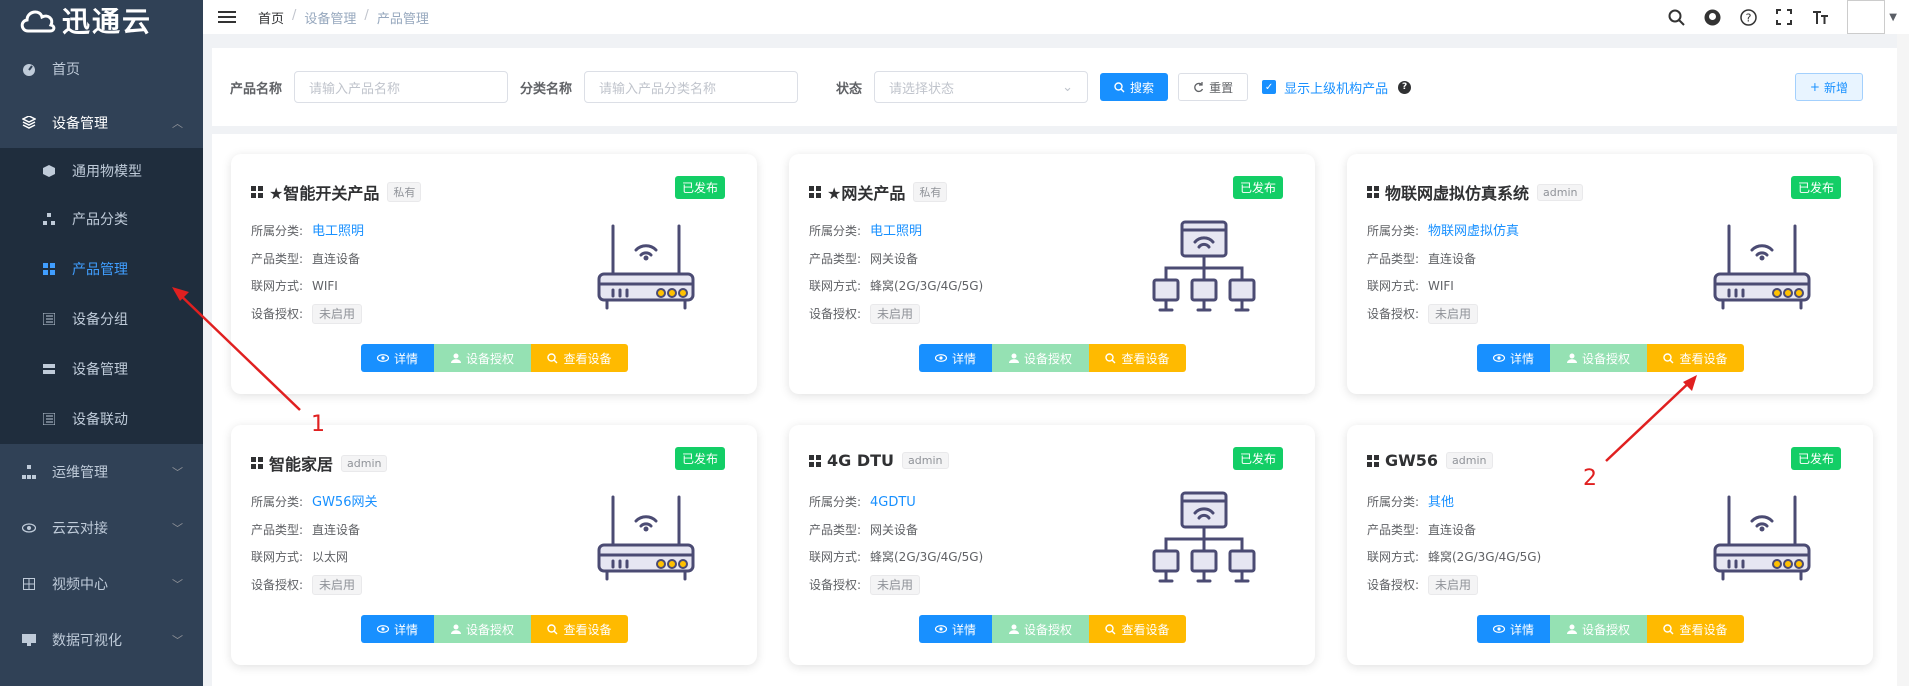 This screenshot has width=1909, height=686. Describe the element at coordinates (271, 17) in the screenshot. I see `breadcrumb-home: 首页` at that location.